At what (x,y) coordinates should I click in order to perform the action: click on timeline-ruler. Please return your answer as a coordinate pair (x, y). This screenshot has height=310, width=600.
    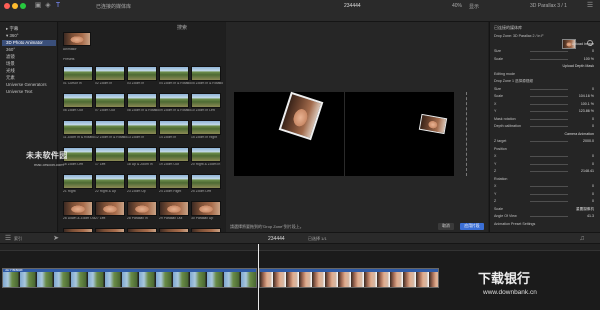
    Looking at the image, I should click on (300, 247).